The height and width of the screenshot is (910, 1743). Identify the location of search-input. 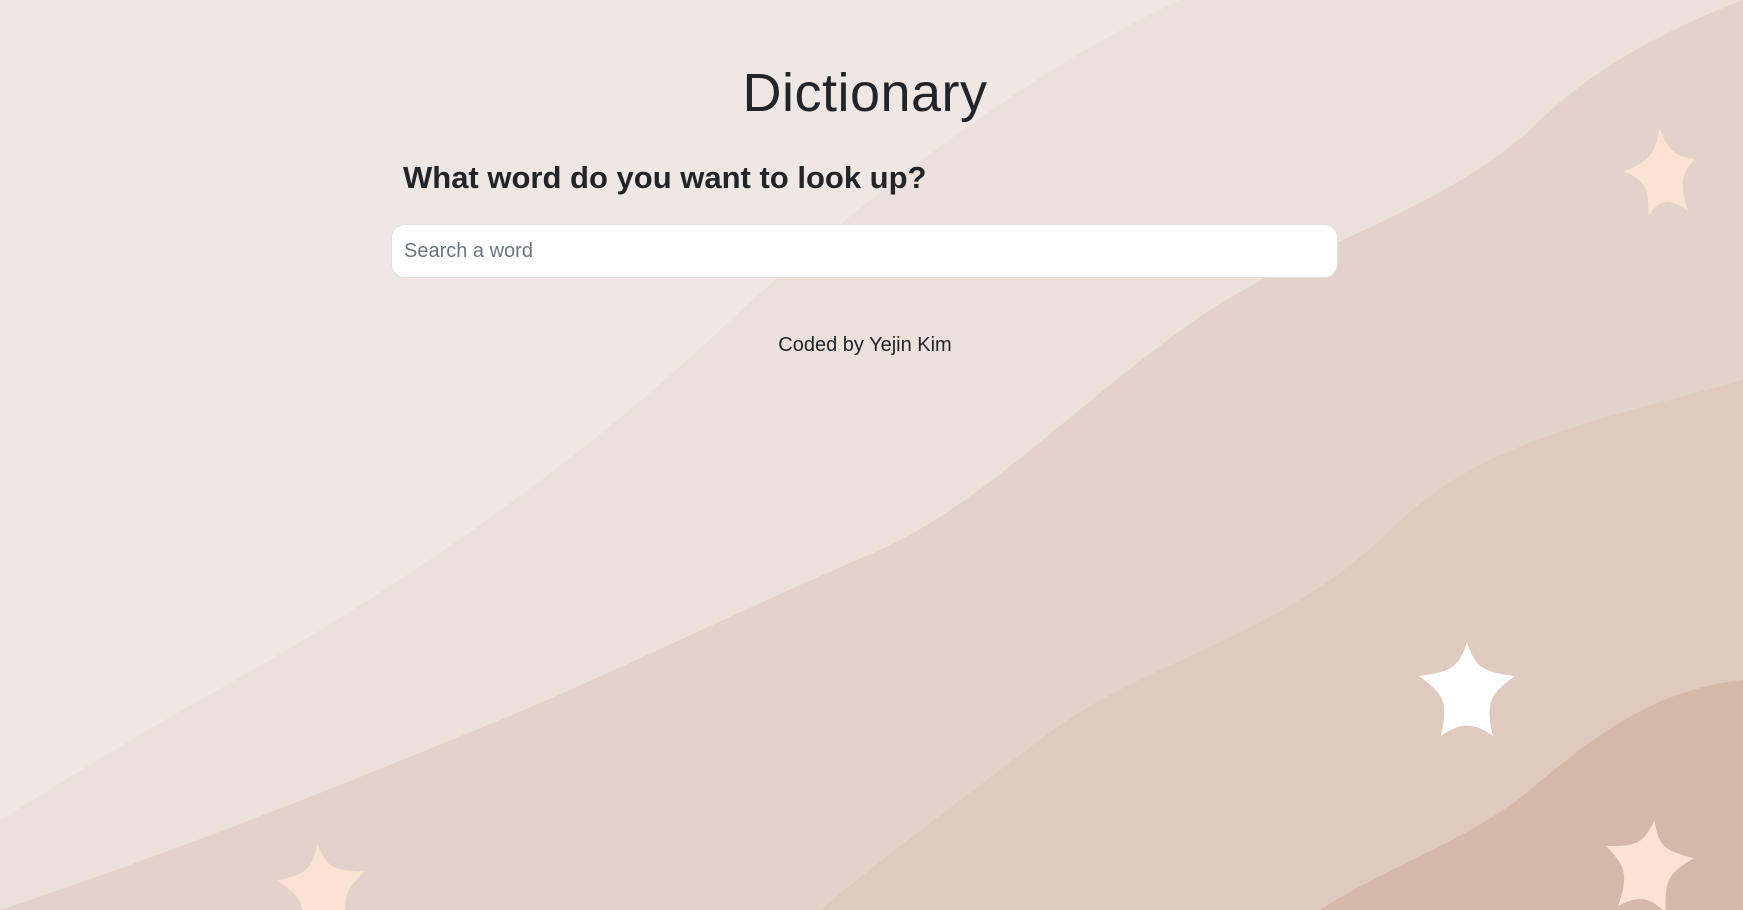
(864, 251).